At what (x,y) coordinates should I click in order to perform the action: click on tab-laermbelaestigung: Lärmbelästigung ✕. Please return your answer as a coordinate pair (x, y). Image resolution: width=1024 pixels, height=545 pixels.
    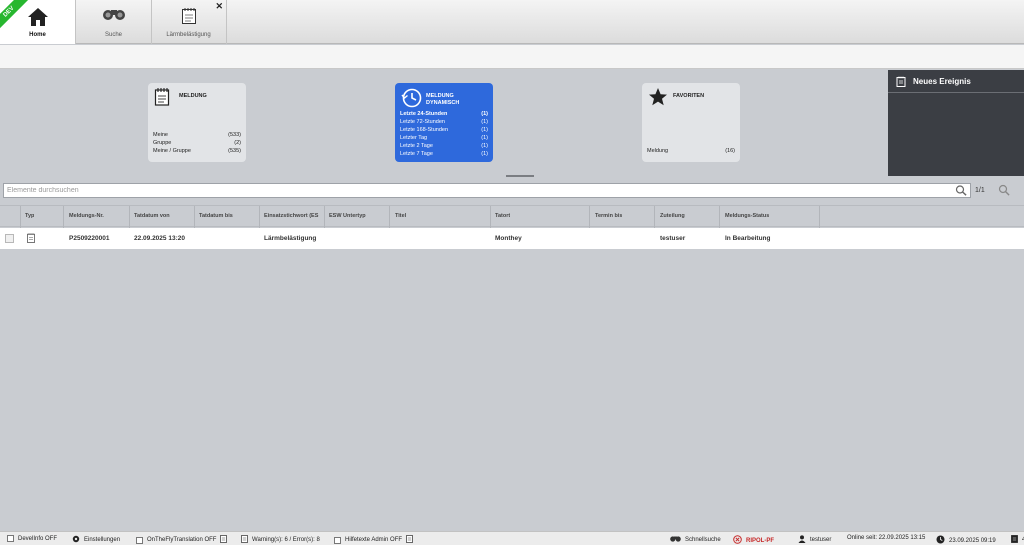
    Looking at the image, I should click on (189, 22).